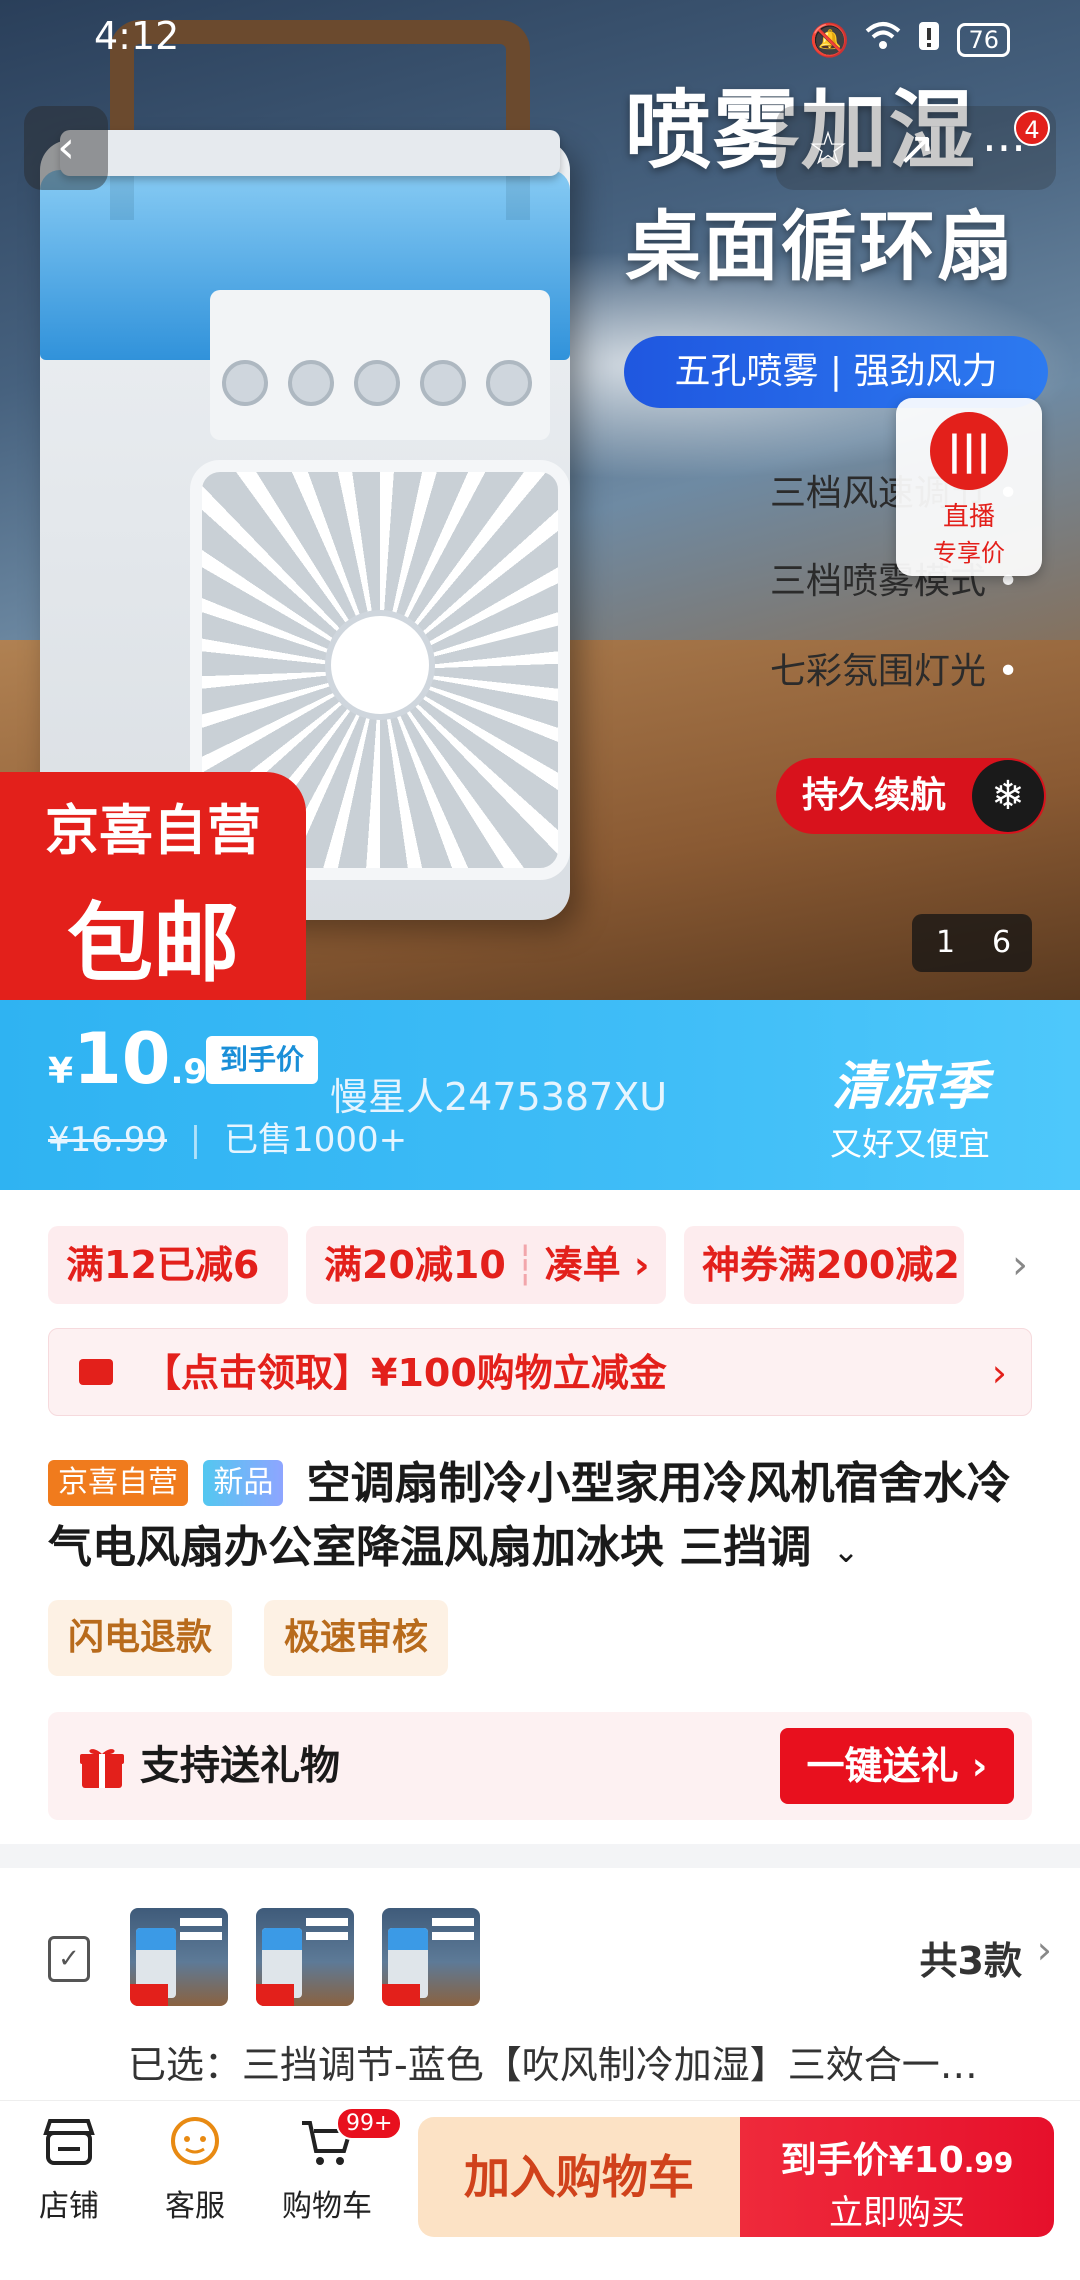 The height and width of the screenshot is (2280, 1080). I want to click on section-divider, so click(540, 1856).